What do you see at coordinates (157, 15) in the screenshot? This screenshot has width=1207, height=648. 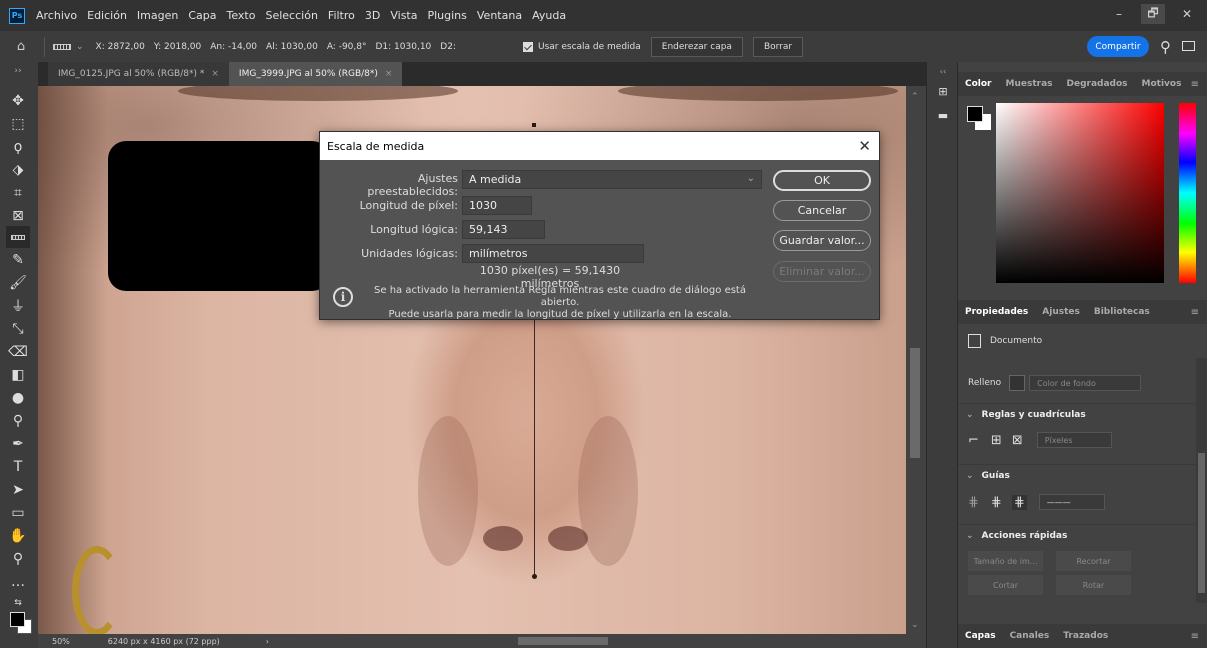 I see `menu-imagen: Imagen` at bounding box center [157, 15].